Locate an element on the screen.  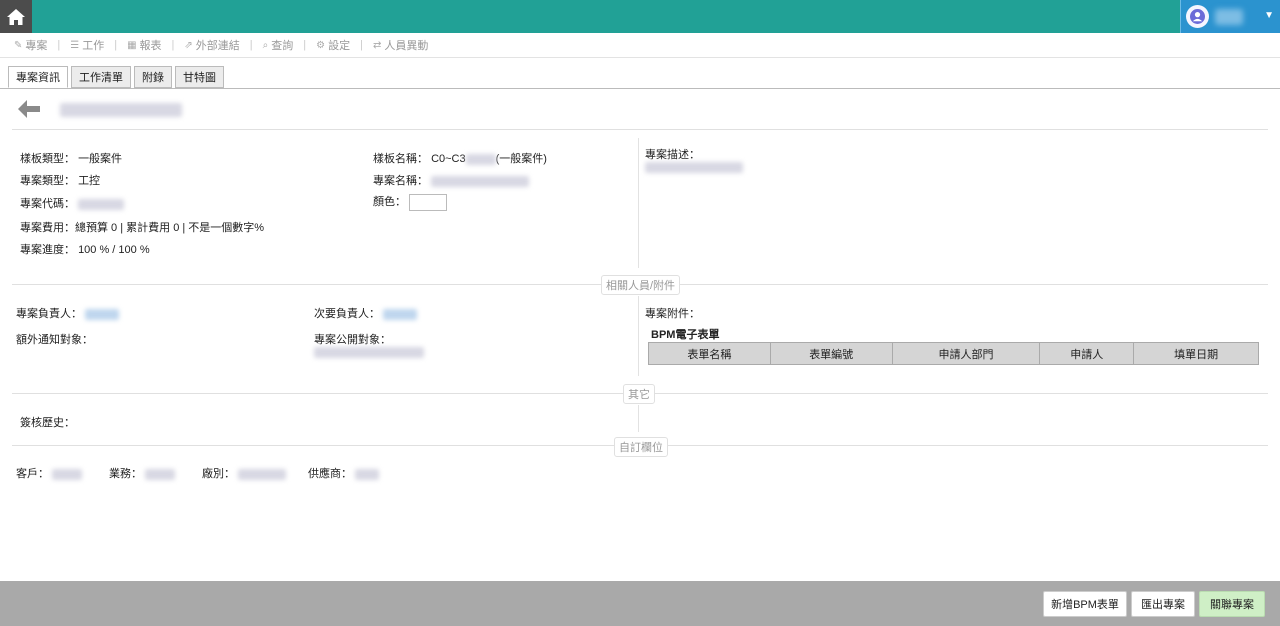
bpm-title: BPM電子表單 is located at coordinates (685, 335).